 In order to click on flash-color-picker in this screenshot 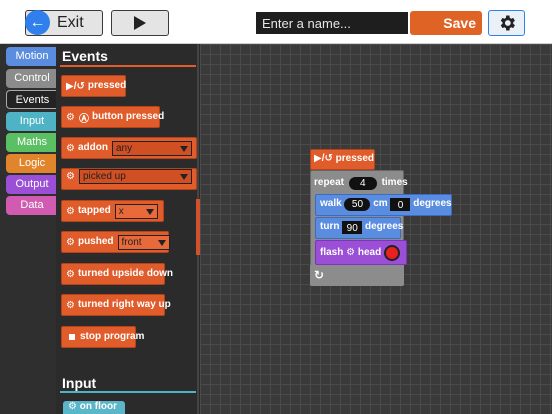, I will do `click(392, 252)`.